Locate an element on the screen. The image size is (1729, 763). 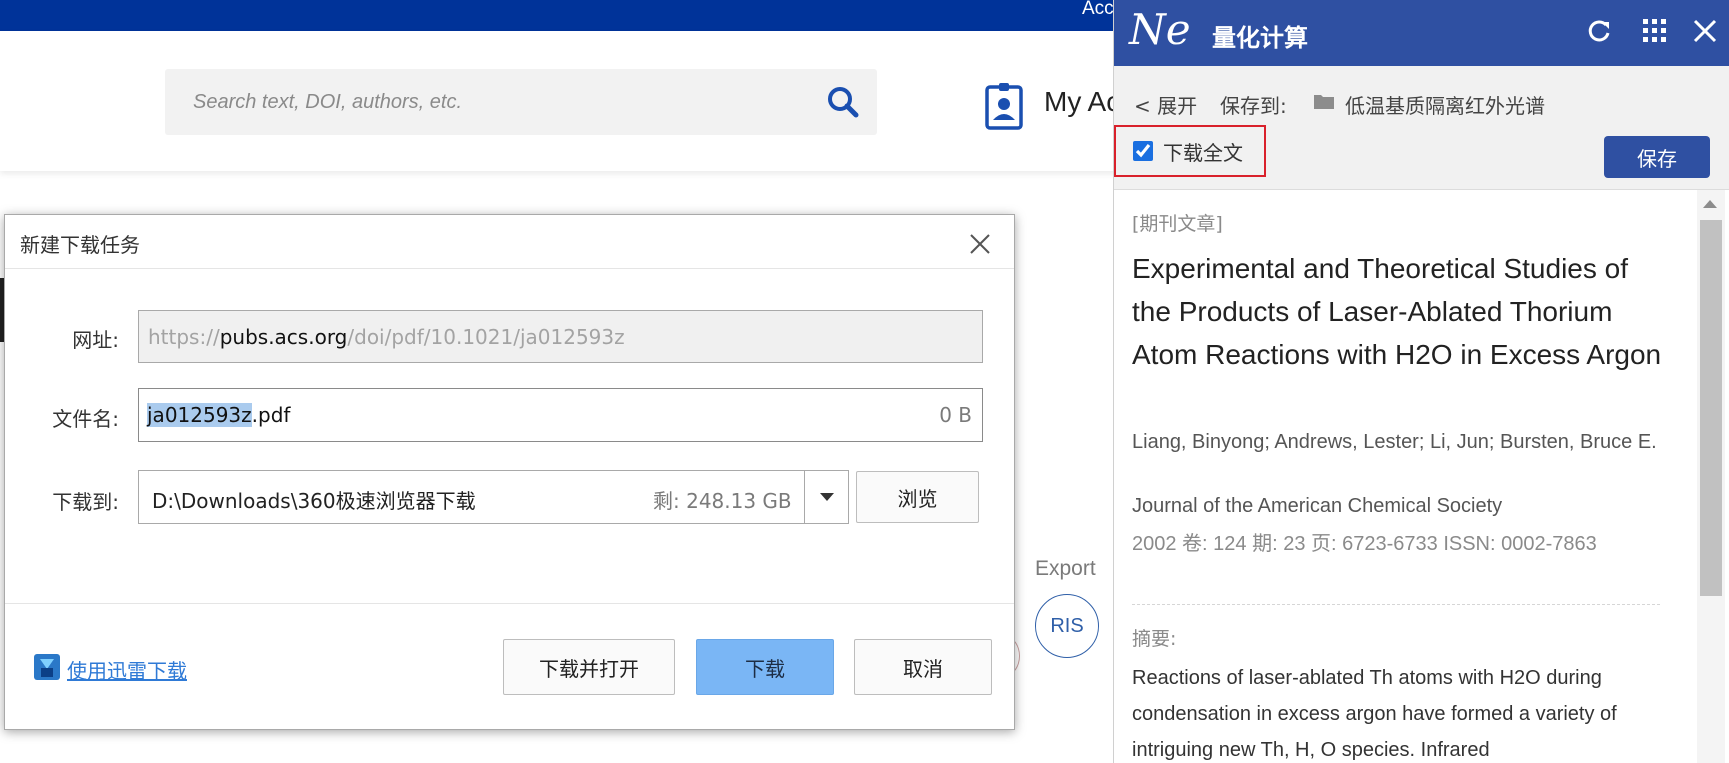
apps-grid-icon is located at coordinates (1655, 31).